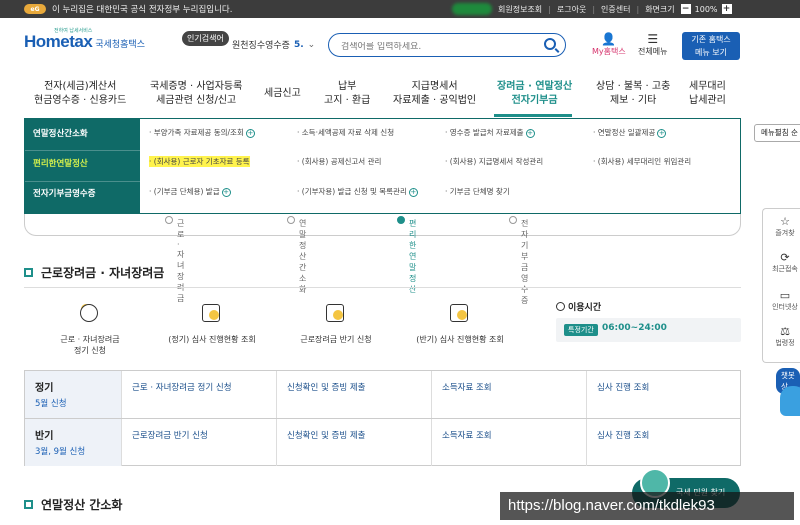 The height and width of the screenshot is (525, 800). What do you see at coordinates (198, 394) in the screenshot?
I see `table-cell-link: 근로 · 자녀장려금 정기 신청` at bounding box center [198, 394].